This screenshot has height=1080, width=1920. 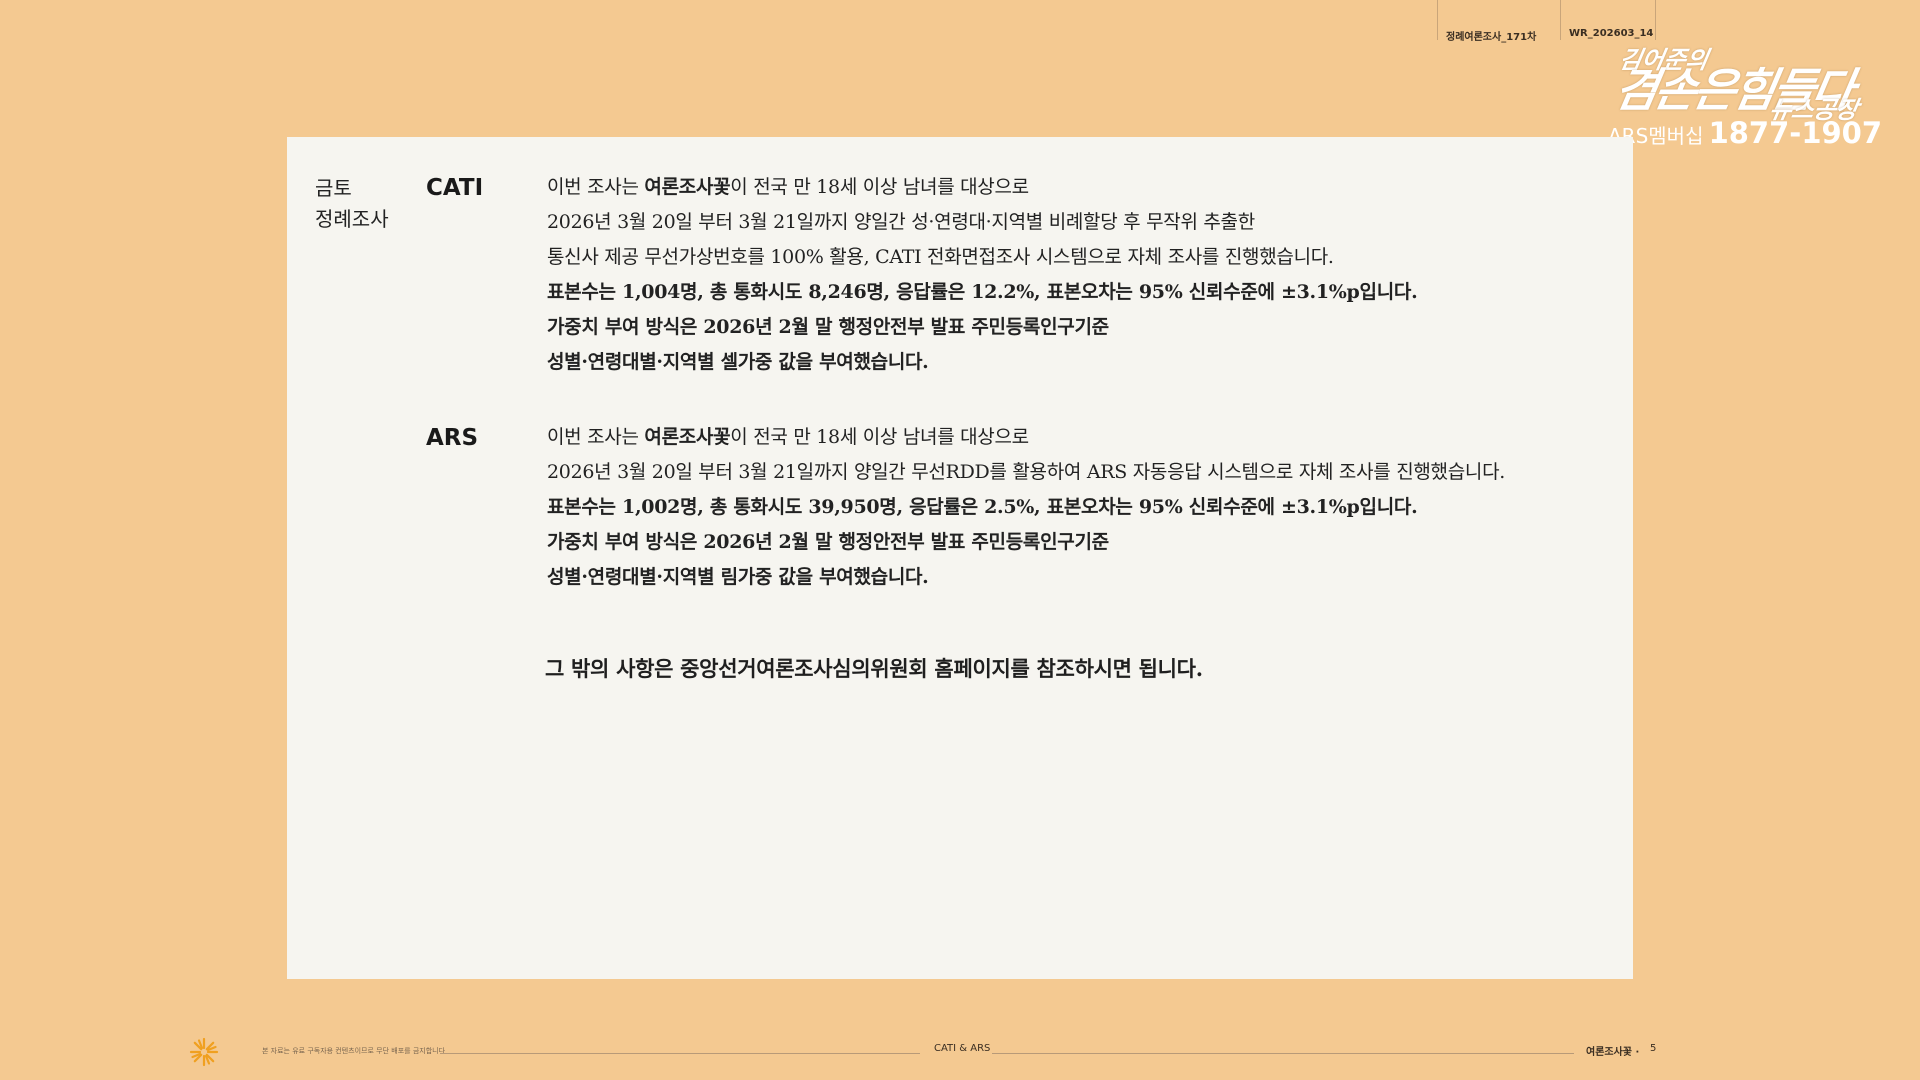 What do you see at coordinates (874, 668) in the screenshot?
I see `footnote: 그 밖의 사항은 중앙선거여론조사심의위원회 홈페이지를 참조하시면 됩니다.` at bounding box center [874, 668].